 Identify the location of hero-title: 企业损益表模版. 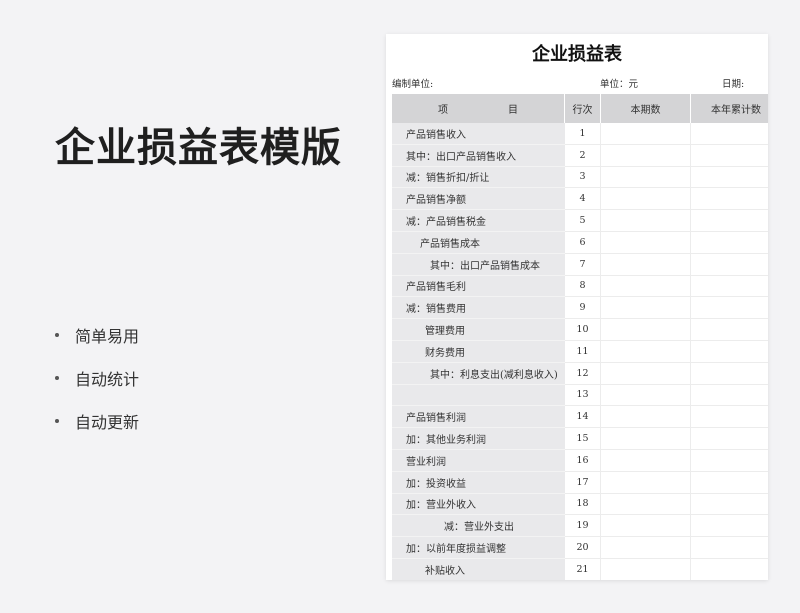
(198, 148).